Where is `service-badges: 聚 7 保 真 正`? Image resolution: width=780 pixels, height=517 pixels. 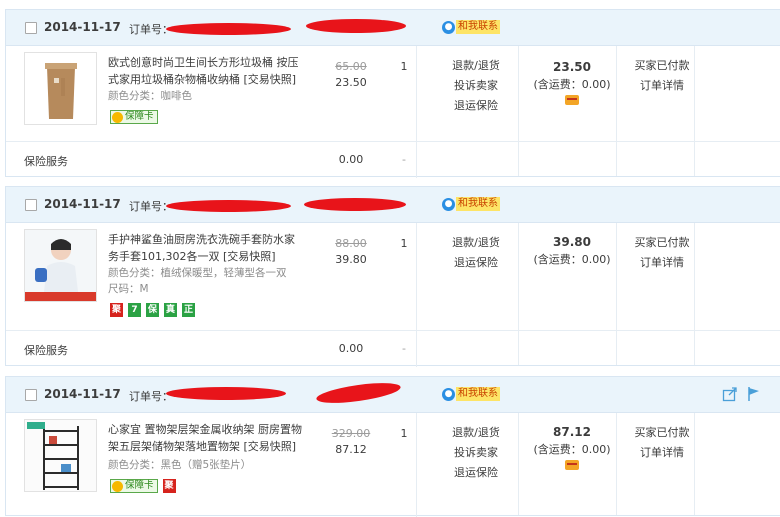 service-badges: 聚 7 保 真 正 is located at coordinates (152, 310).